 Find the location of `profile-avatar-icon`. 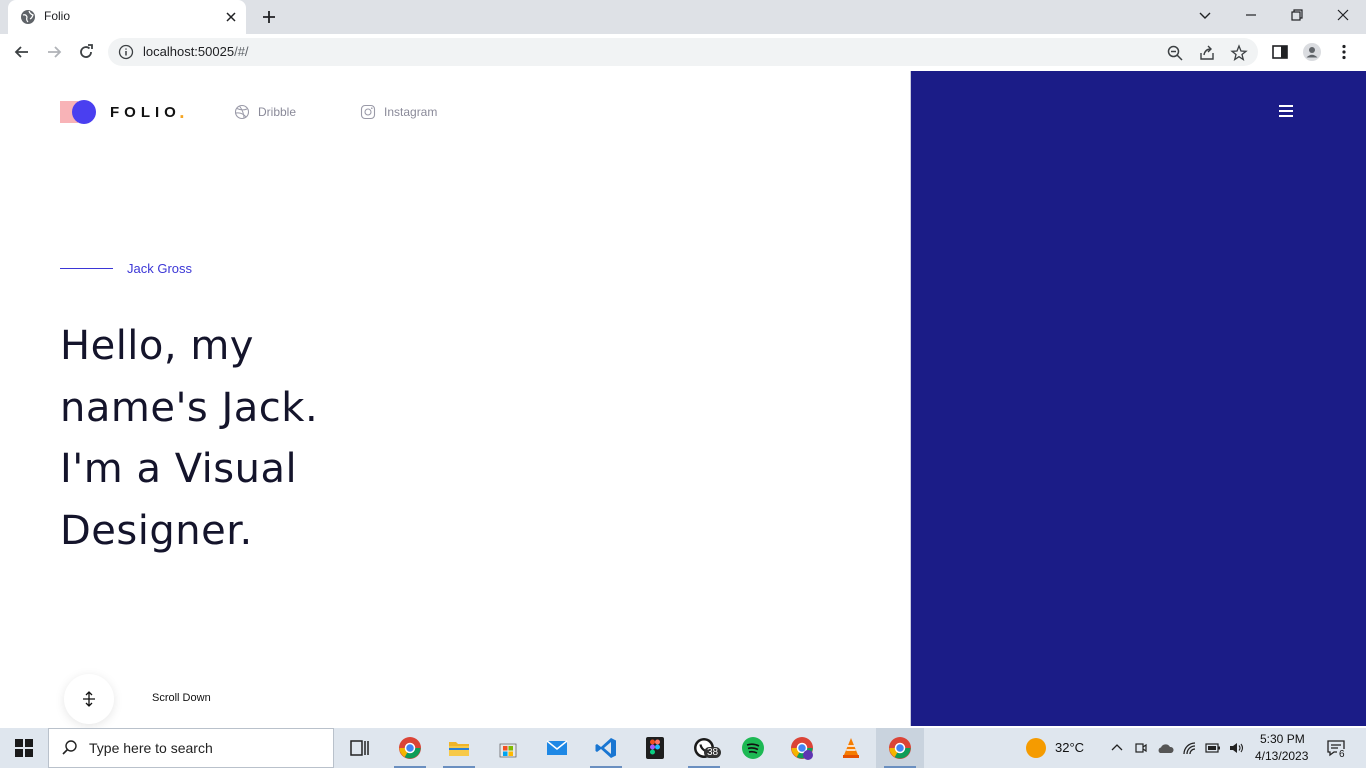

profile-avatar-icon is located at coordinates (1312, 52).